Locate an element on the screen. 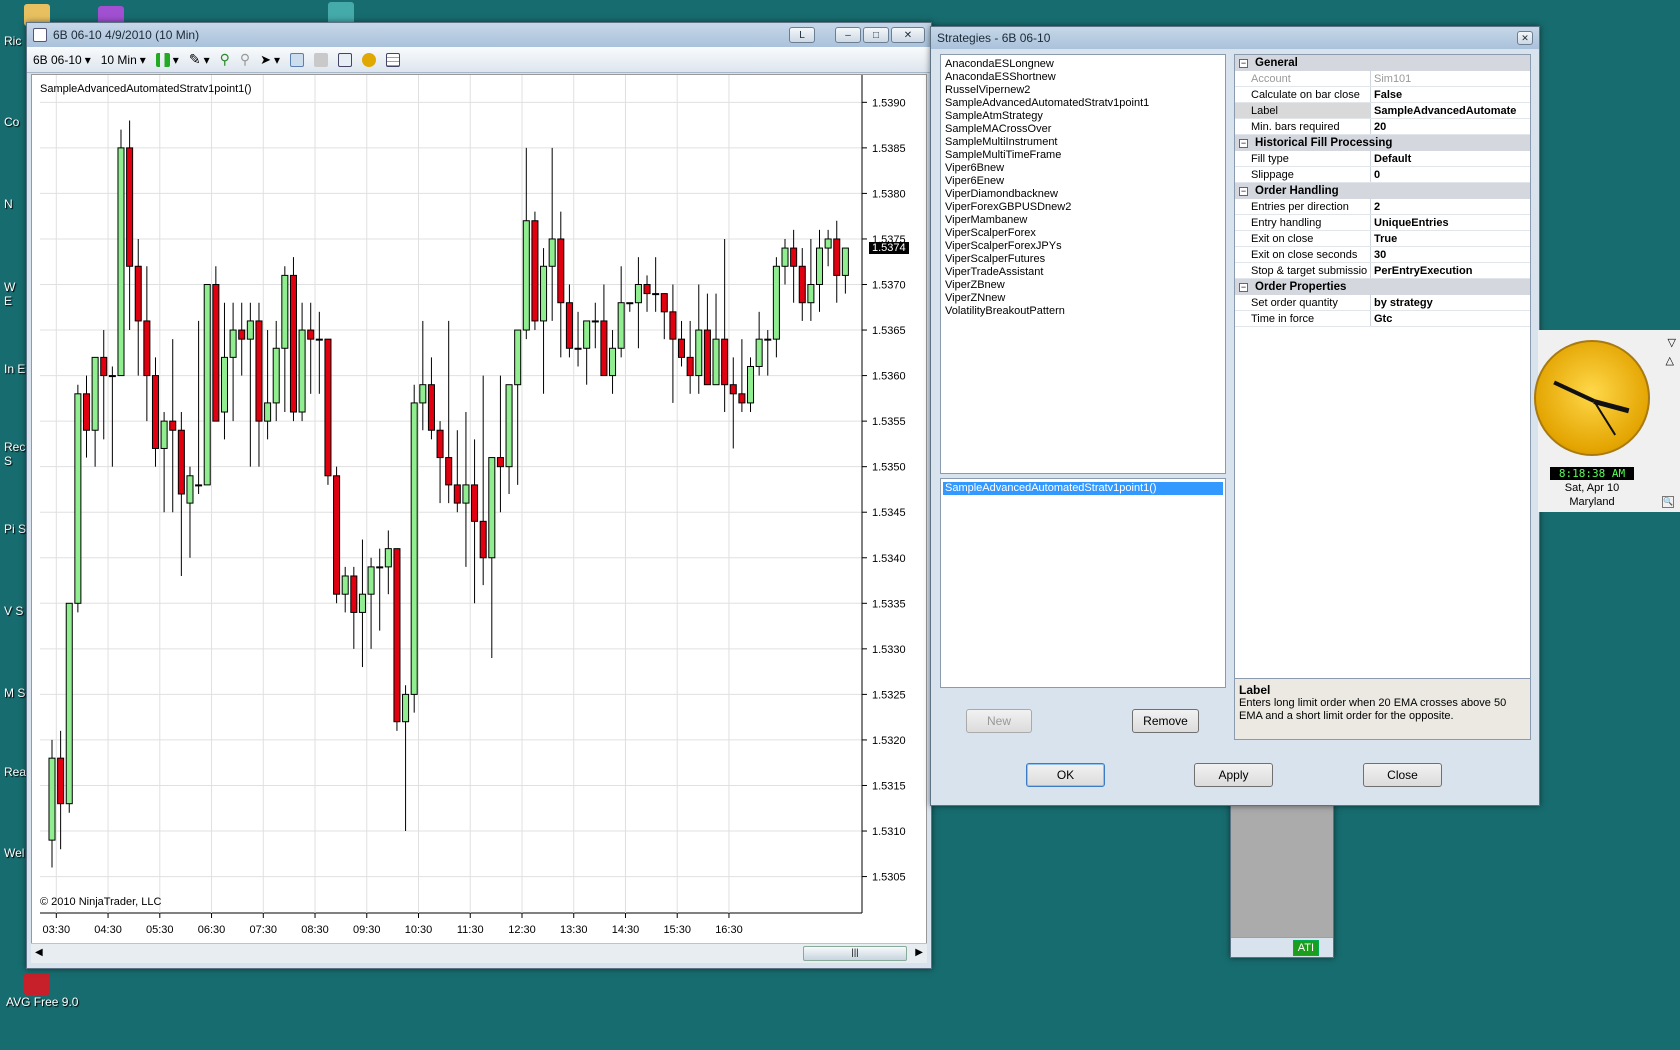 This screenshot has height=1050, width=1680. property-row: Min. bars required 20 is located at coordinates (1382, 127).